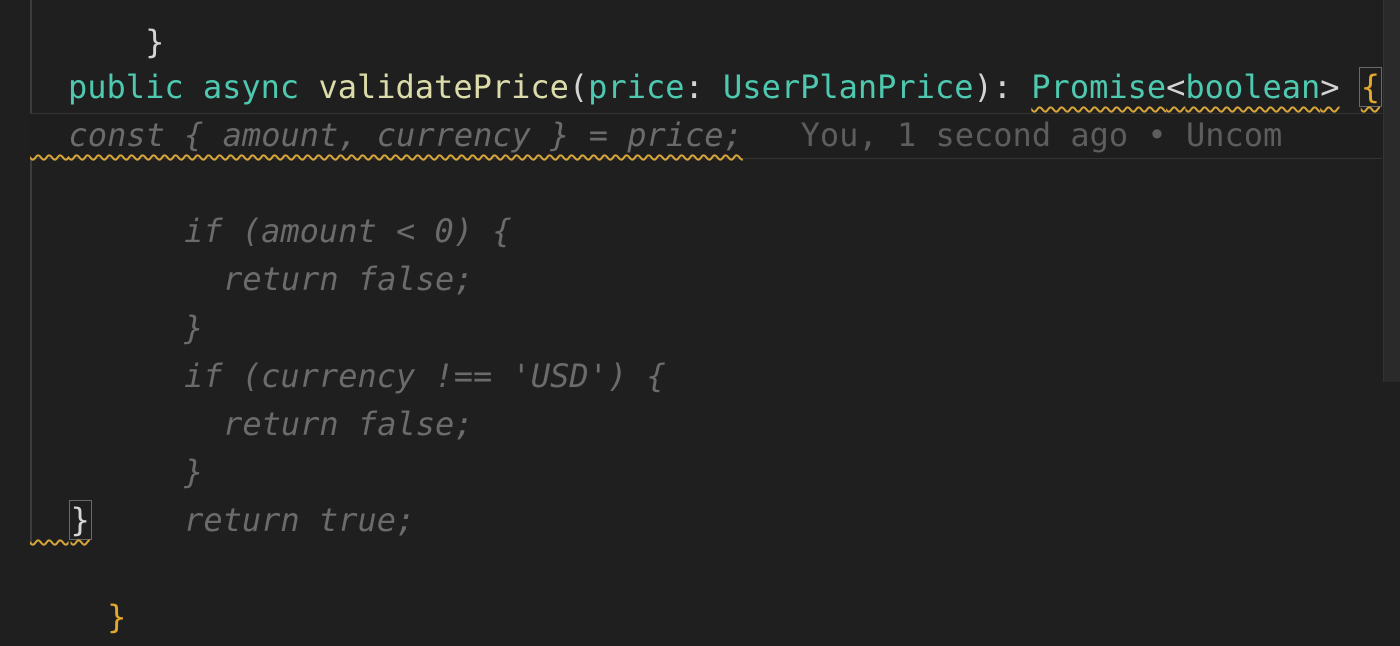  Describe the element at coordinates (1370, 87) in the screenshot. I see `open-brace: {` at that location.